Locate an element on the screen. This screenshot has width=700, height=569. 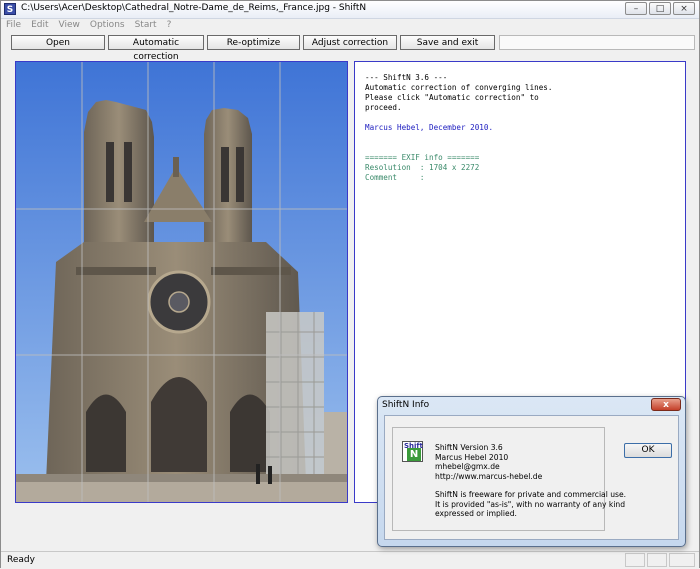
close-icon: × is located at coordinates (684, 8).